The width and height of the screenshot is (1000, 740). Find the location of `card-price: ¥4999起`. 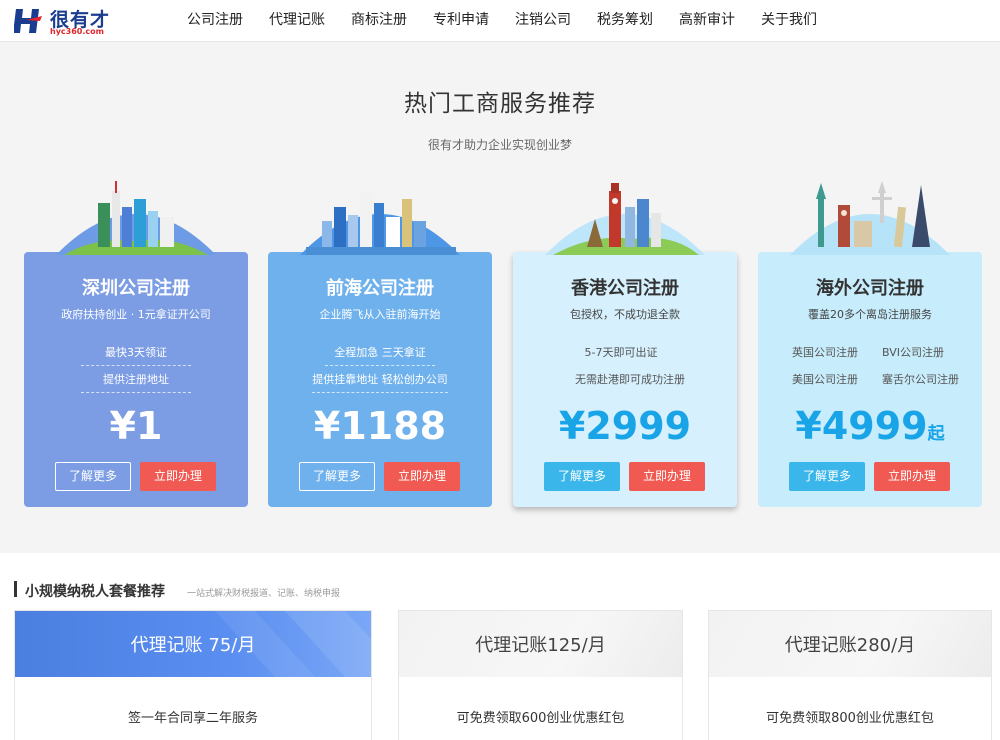

card-price: ¥4999起 is located at coordinates (870, 426).